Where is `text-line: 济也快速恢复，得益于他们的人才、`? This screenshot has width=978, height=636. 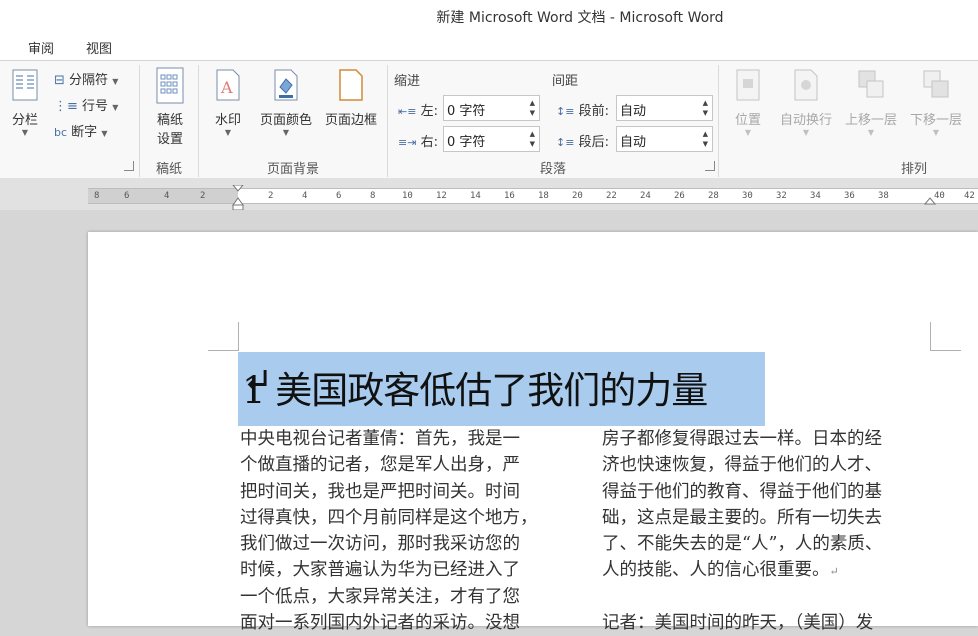 text-line: 济也快速恢复，得益于他们的人才、 is located at coordinates (742, 465).